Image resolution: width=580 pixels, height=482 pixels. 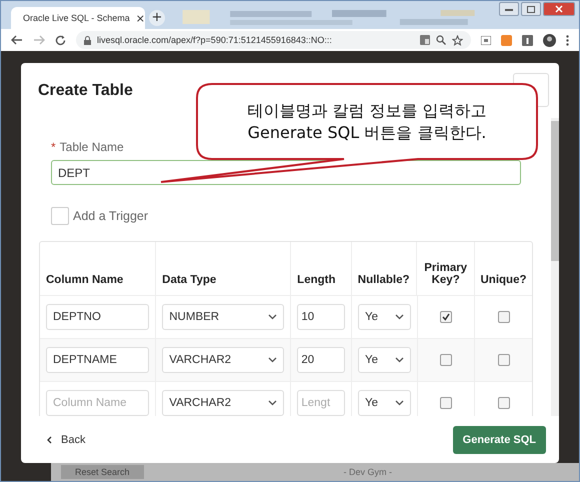 I want to click on column-header: Nullable?, so click(x=383, y=268).